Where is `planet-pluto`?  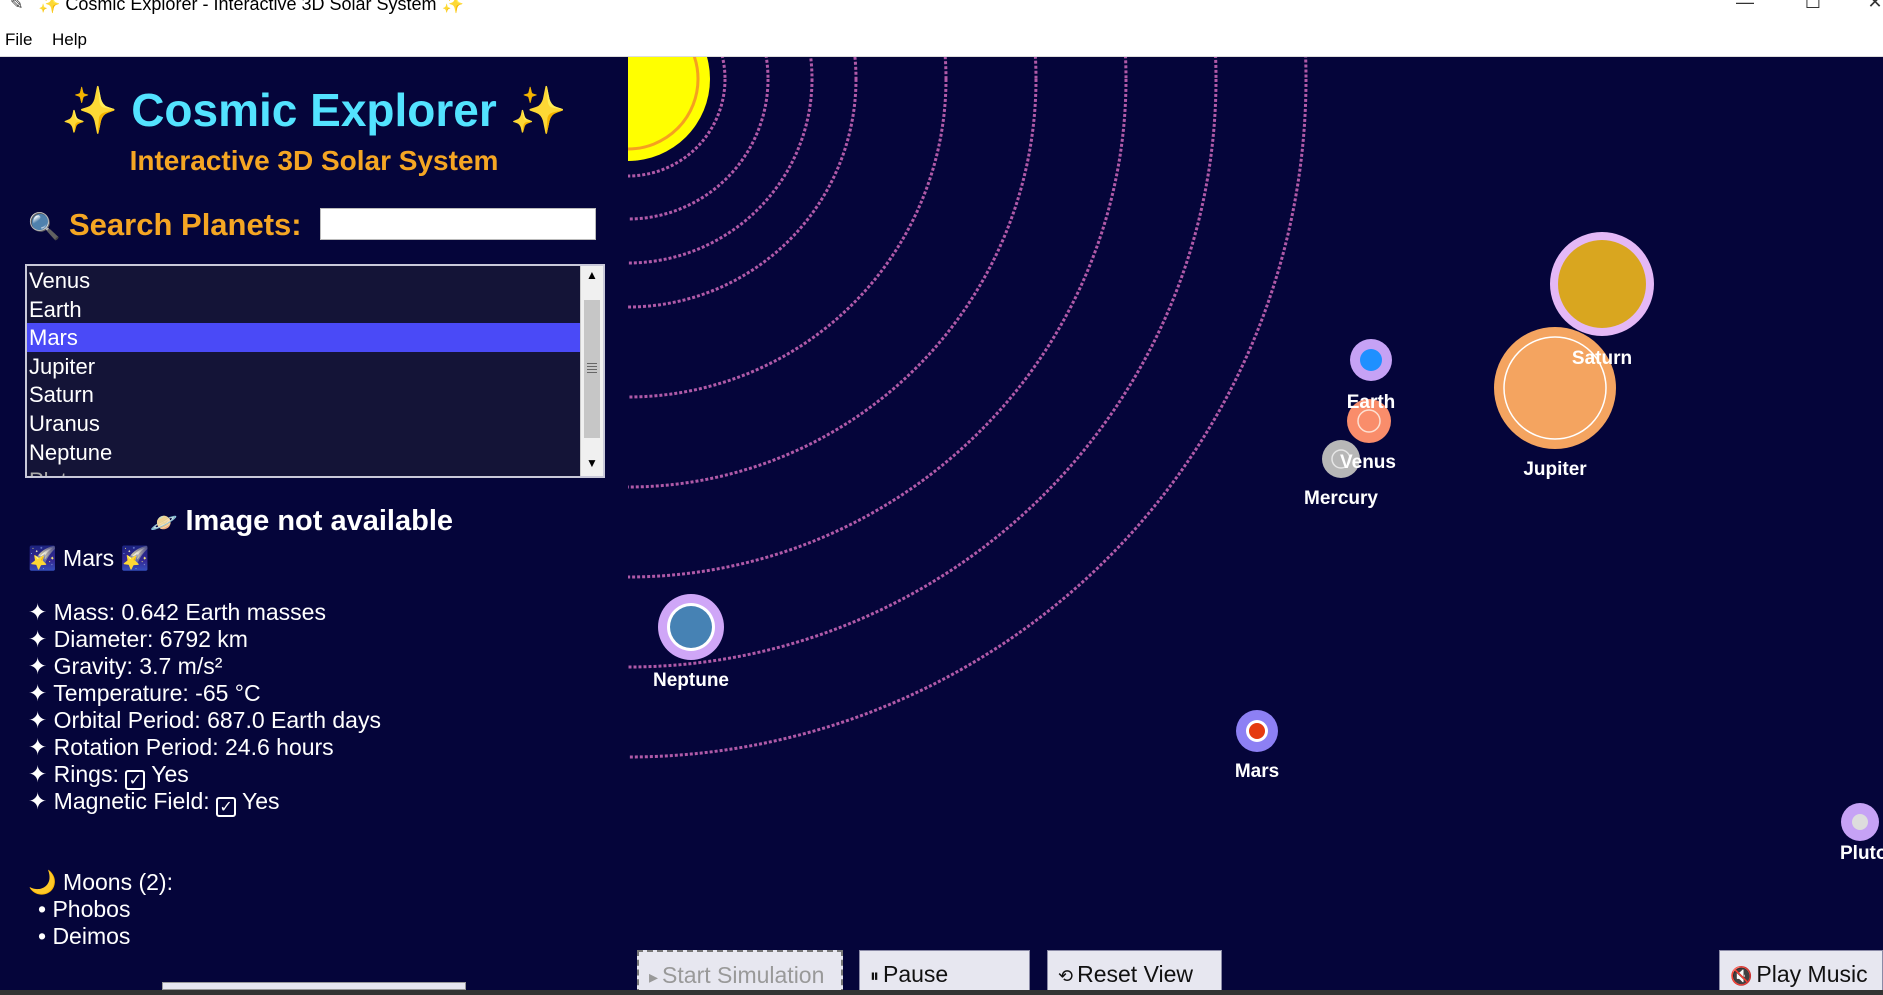
planet-pluto is located at coordinates (1860, 822).